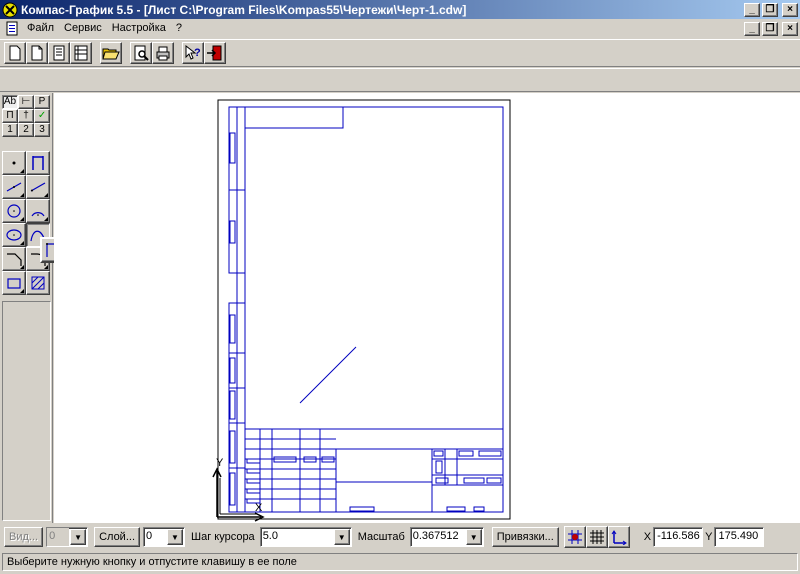 The width and height of the screenshot is (800, 574). What do you see at coordinates (38, 187) in the screenshot?
I see `line-tool-button` at bounding box center [38, 187].